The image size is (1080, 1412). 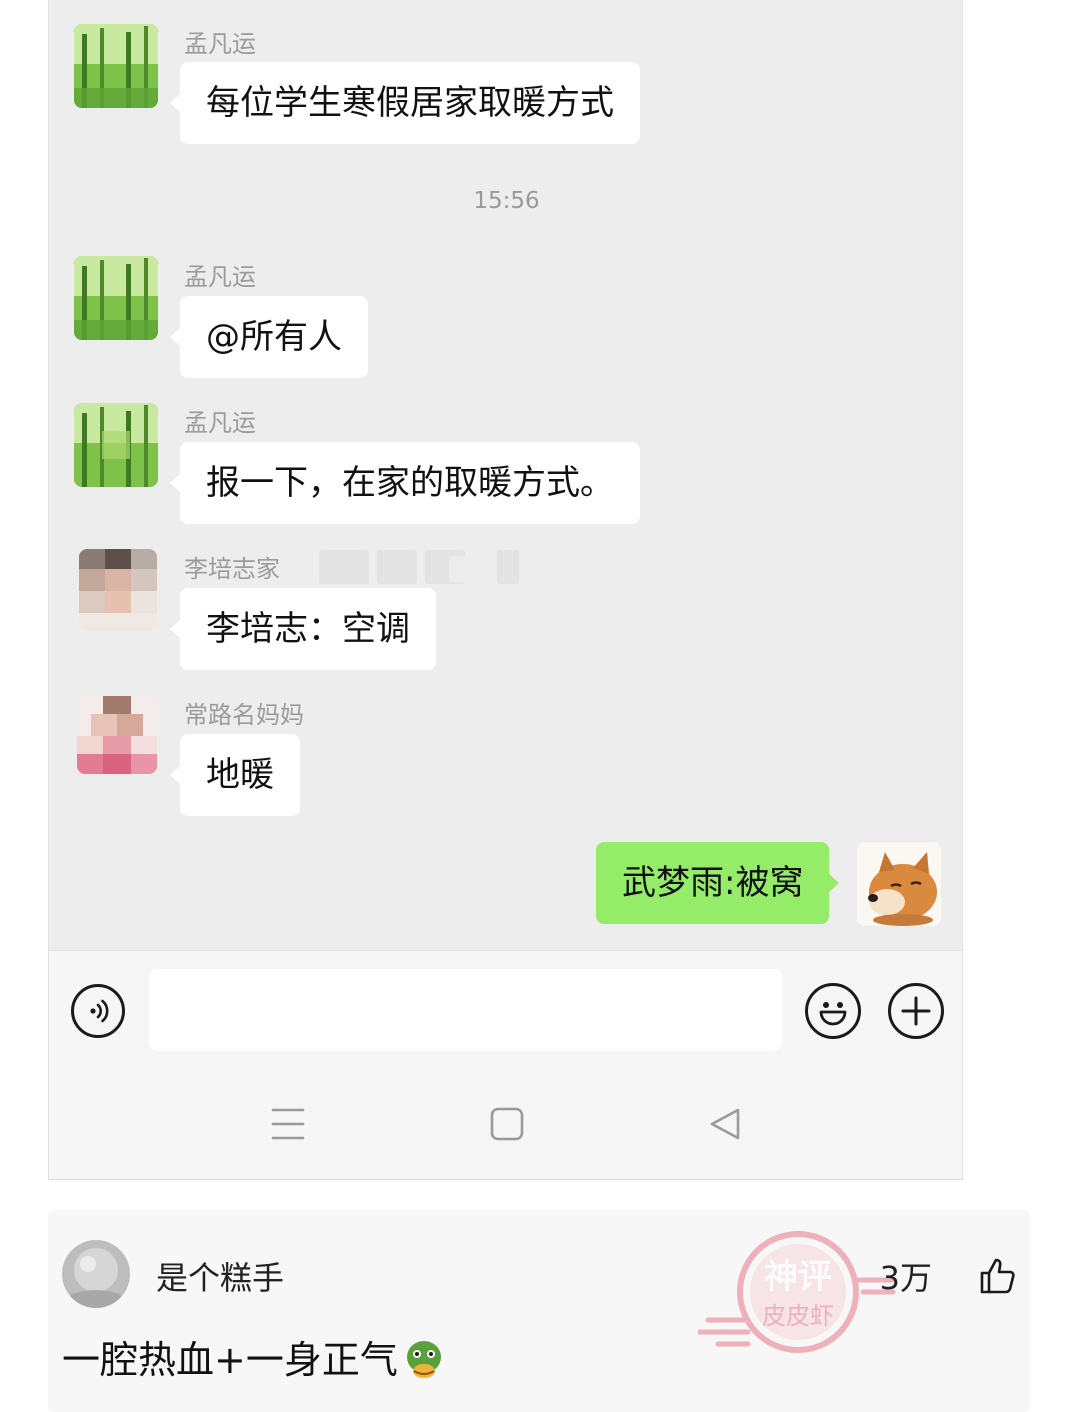 I want to click on comment-text-content: 一腔热血+一身正气, so click(x=230, y=1360).